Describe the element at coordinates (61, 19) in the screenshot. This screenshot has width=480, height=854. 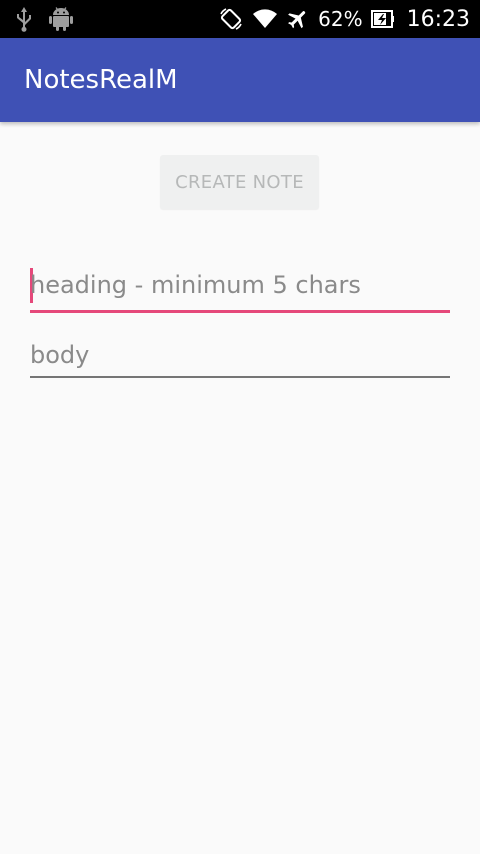
I see `android-debug-icon` at that location.